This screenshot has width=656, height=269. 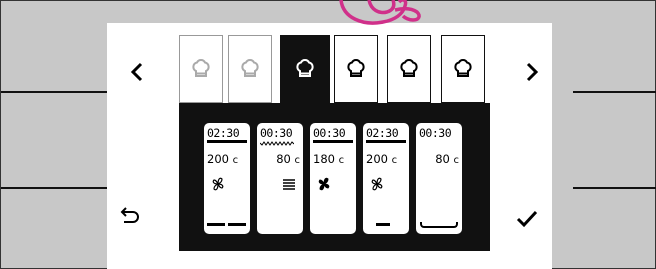 I want to click on grill-icon, so click(x=289, y=184).